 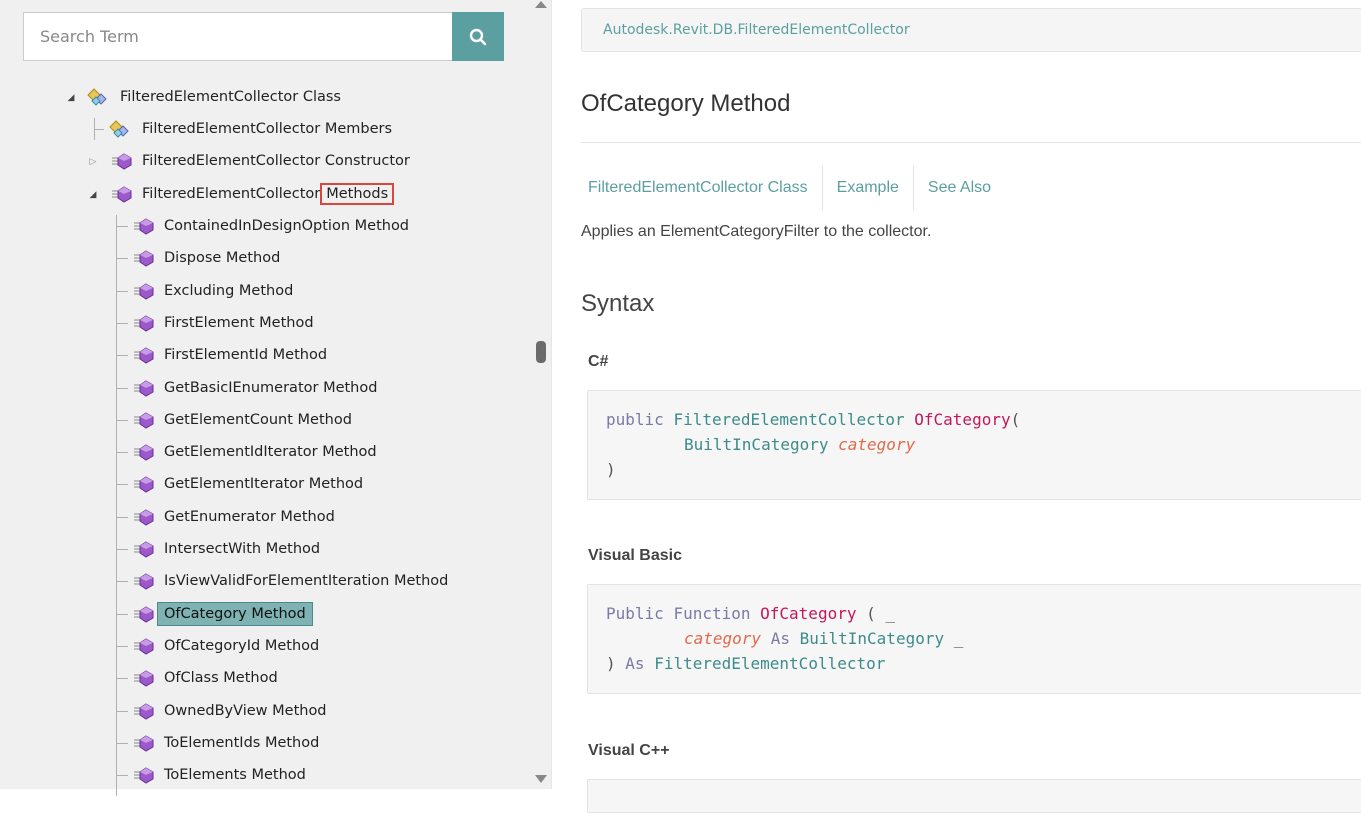 I want to click on tree-item-label: ToElementIds Method, so click(x=242, y=743).